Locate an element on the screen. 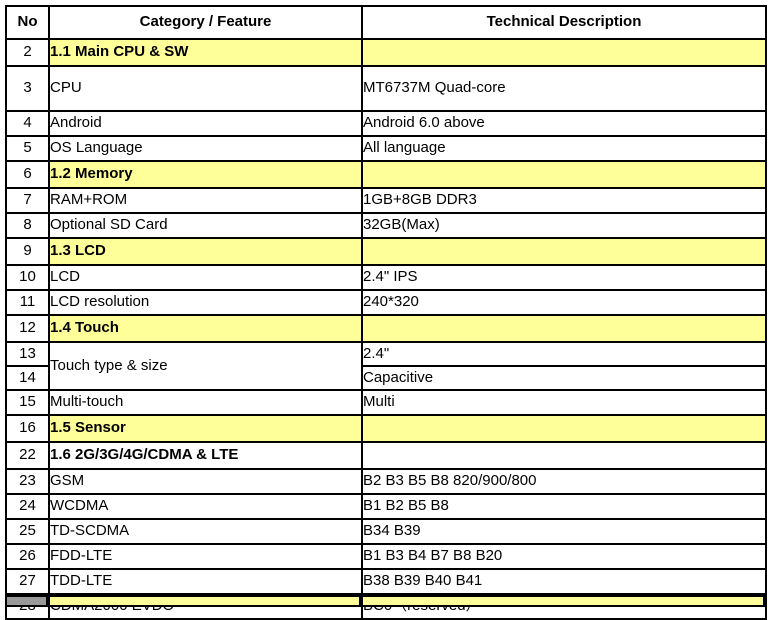  category-cell: LCD is located at coordinates (205, 277).